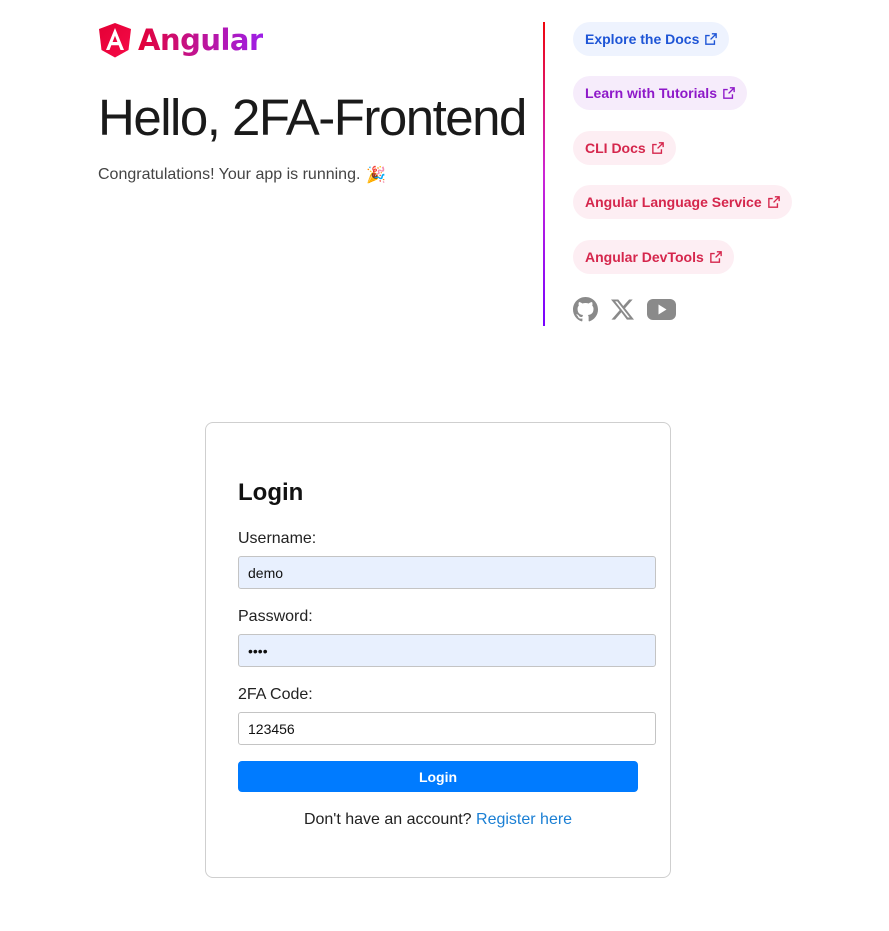  What do you see at coordinates (277, 538) in the screenshot?
I see `username-label: Username:` at bounding box center [277, 538].